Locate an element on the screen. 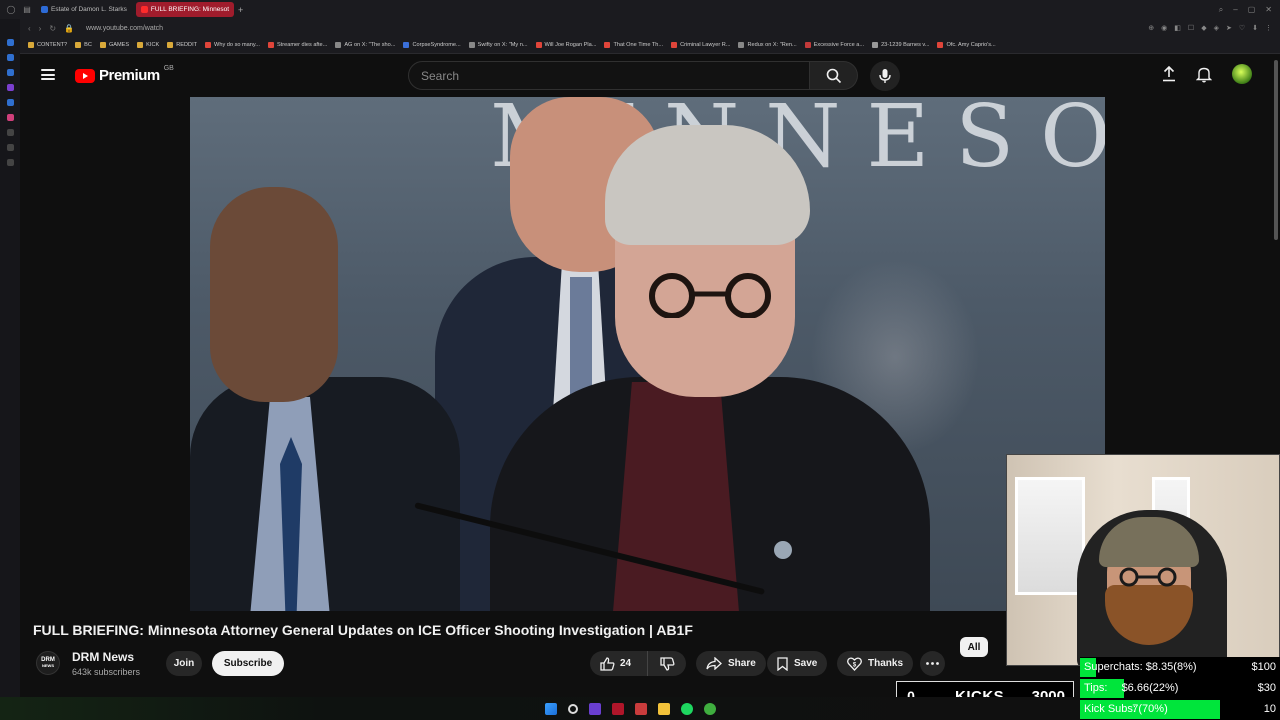 The image size is (1280, 720). url-field: www.youtube.com/watch is located at coordinates (124, 28).